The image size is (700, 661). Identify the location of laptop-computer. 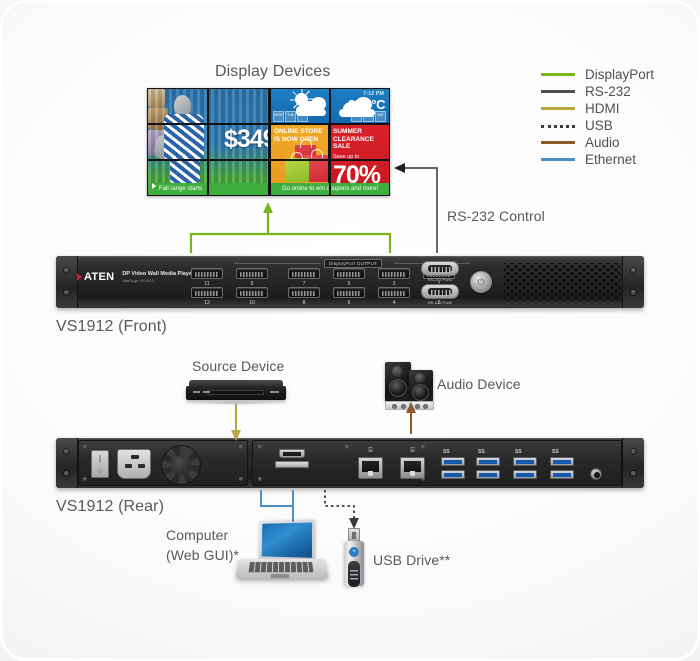
(282, 552).